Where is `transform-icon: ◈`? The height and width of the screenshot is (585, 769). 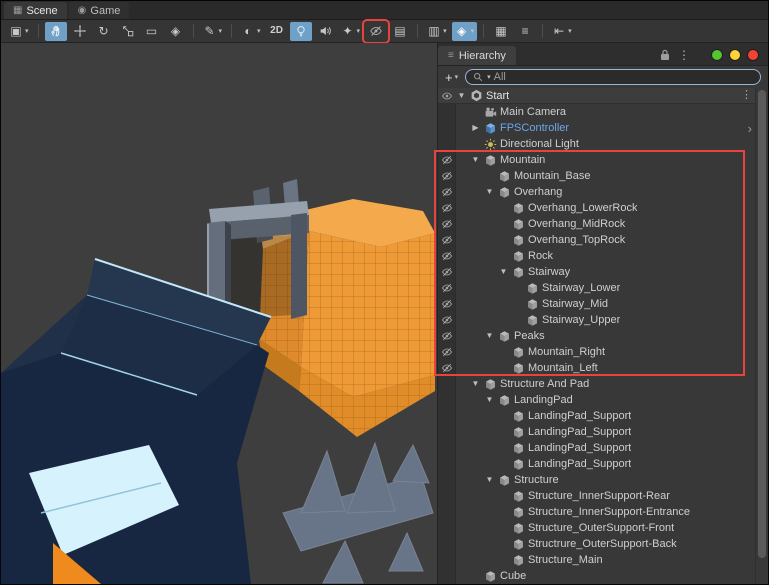 transform-icon: ◈ is located at coordinates (175, 31).